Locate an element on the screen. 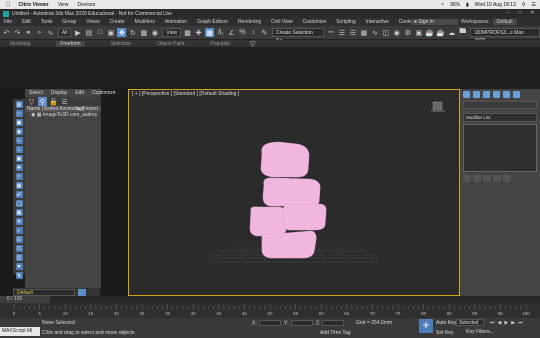  keyboard-shortcut-icon: ▦ is located at coordinates (210, 32).